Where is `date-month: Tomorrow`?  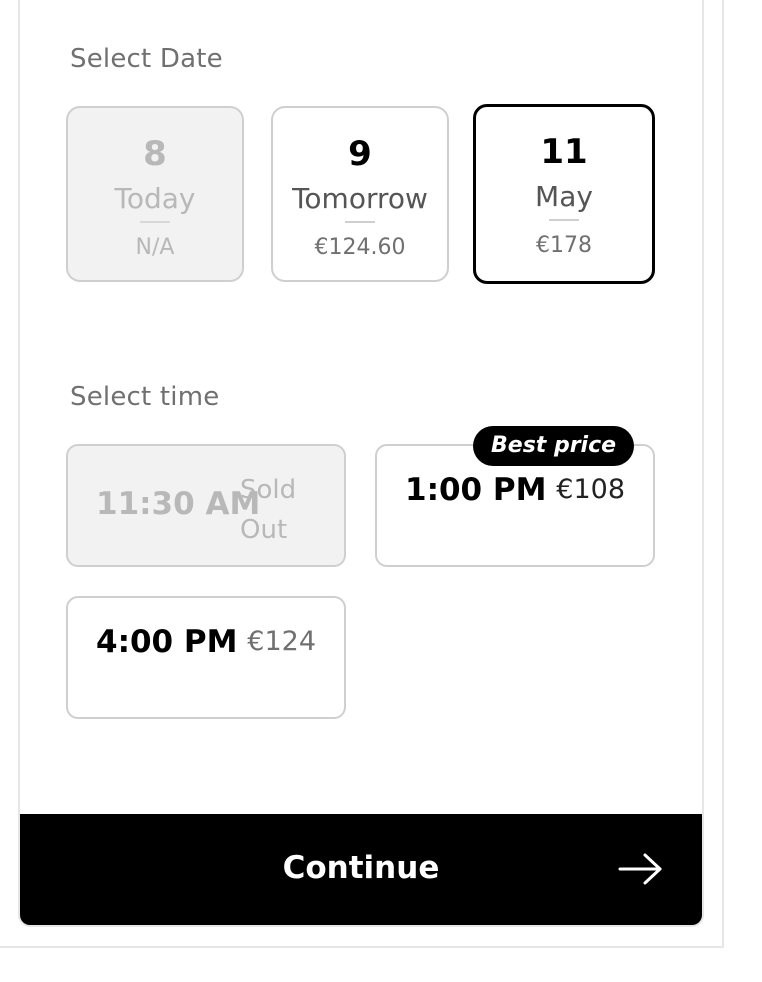
date-month: Tomorrow is located at coordinates (360, 198).